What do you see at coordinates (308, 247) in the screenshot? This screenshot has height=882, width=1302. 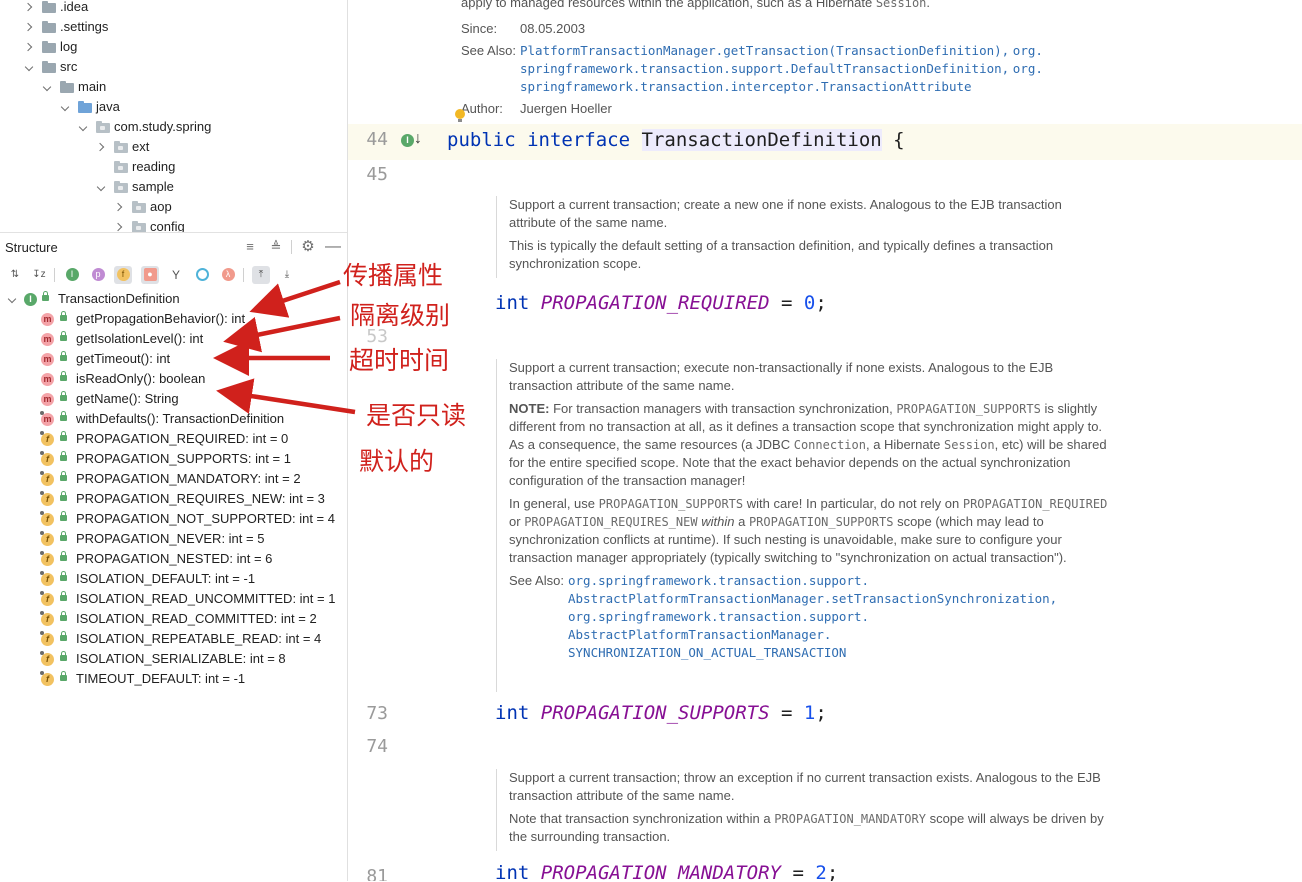 I see `gear-icon: ⚙` at bounding box center [308, 247].